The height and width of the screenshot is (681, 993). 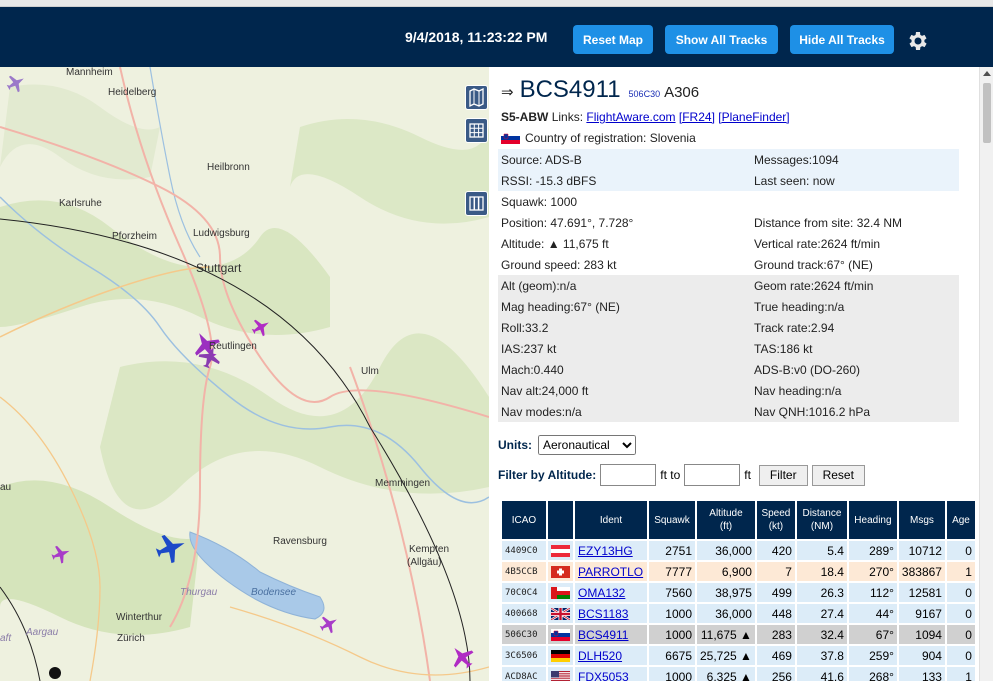 What do you see at coordinates (872, 550) in the screenshot?
I see `heading-cell: 289°` at bounding box center [872, 550].